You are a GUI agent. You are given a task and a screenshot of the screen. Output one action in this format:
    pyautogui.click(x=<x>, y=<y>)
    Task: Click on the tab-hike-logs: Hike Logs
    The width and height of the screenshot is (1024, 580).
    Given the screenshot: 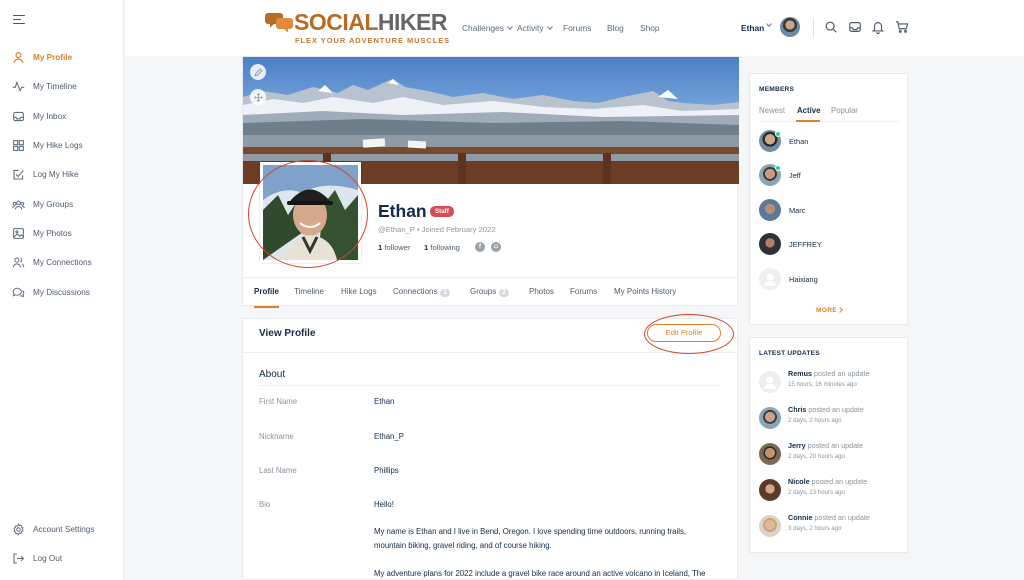 What is the action you would take?
    pyautogui.click(x=359, y=291)
    